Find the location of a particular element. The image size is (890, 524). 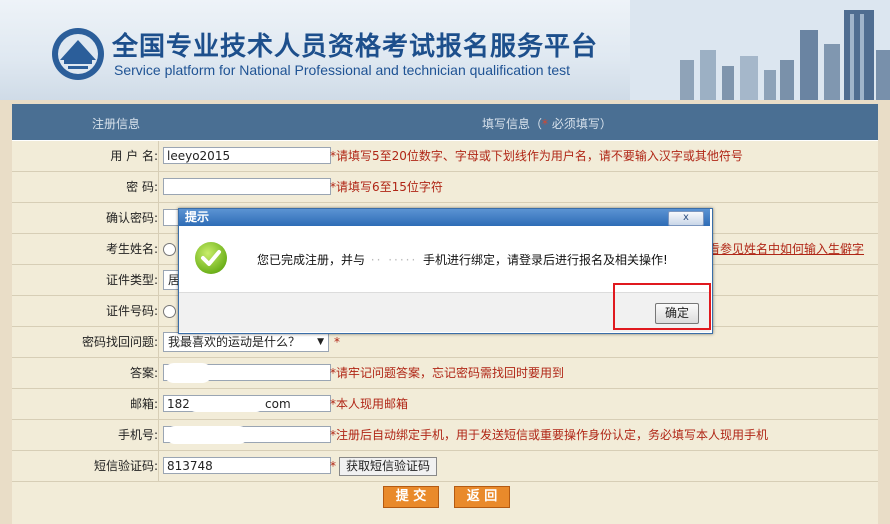

dialog-message-pre: 您已完成注册，并与 is located at coordinates (311, 260).